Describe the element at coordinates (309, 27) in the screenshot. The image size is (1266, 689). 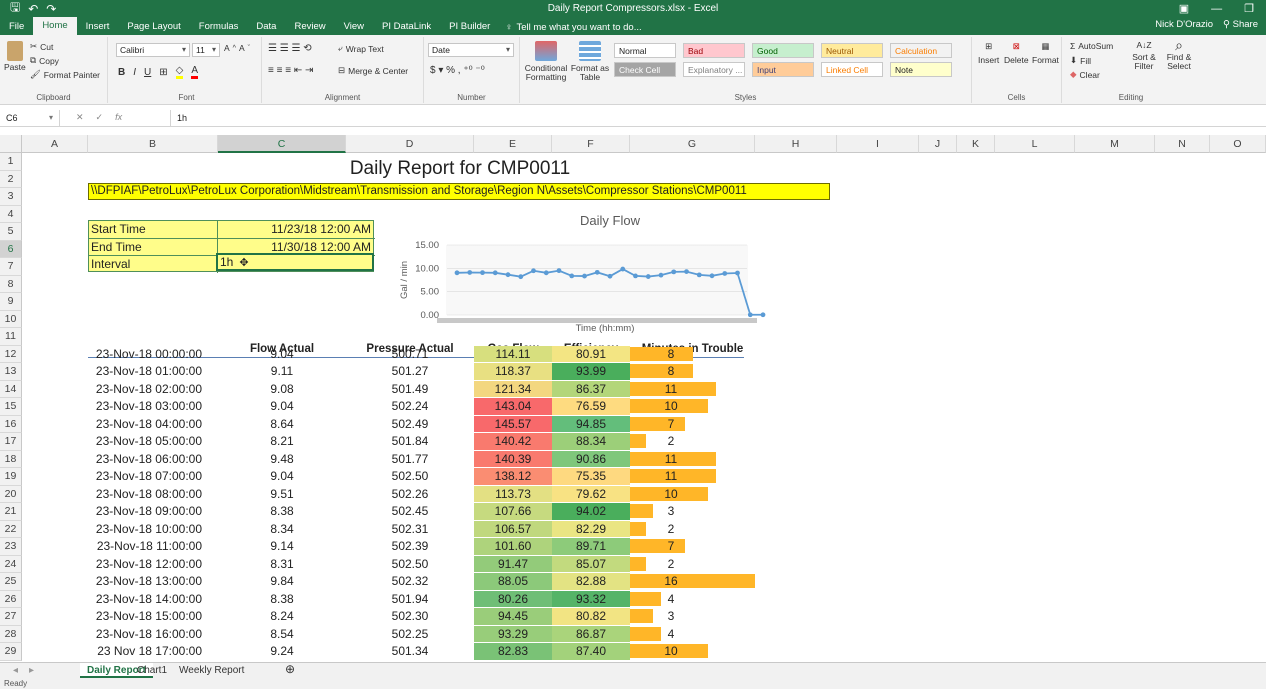
I see `tab-review: Review` at that location.